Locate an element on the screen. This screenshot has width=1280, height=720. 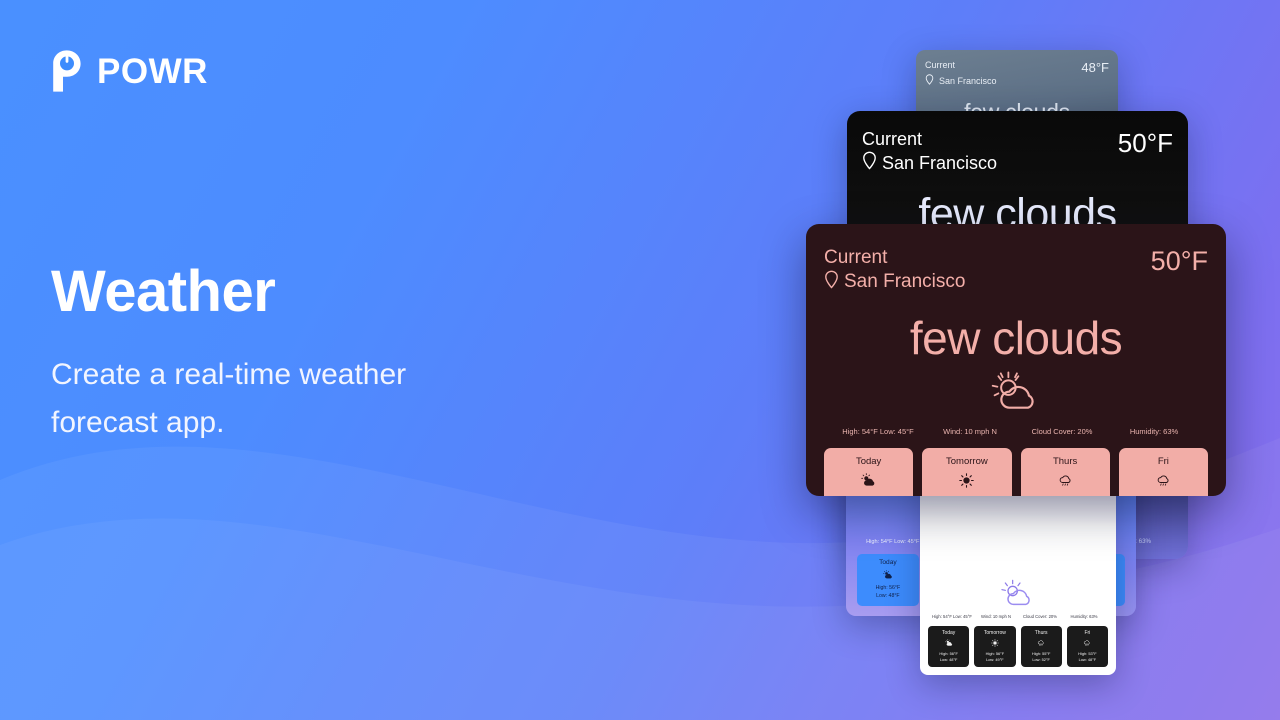
powr-logo: POWR is located at coordinates (129, 71).